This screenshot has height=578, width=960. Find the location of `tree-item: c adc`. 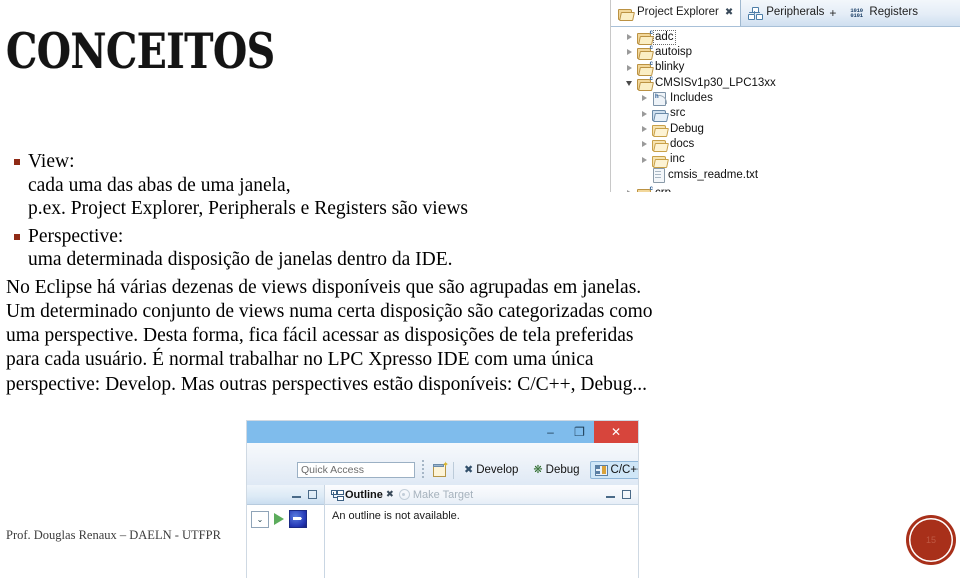

tree-item: c adc is located at coordinates (785, 37).